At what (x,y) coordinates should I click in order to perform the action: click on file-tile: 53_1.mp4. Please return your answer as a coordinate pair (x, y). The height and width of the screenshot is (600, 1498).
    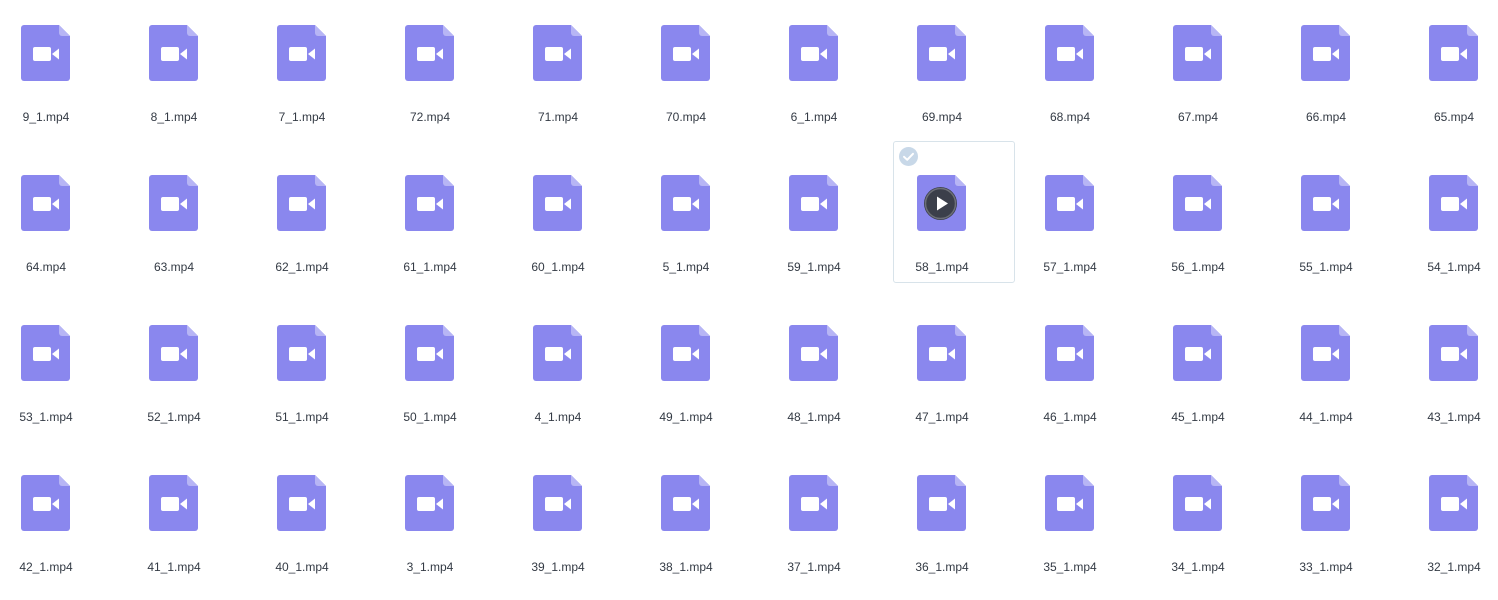
    Looking at the image, I should click on (64, 375).